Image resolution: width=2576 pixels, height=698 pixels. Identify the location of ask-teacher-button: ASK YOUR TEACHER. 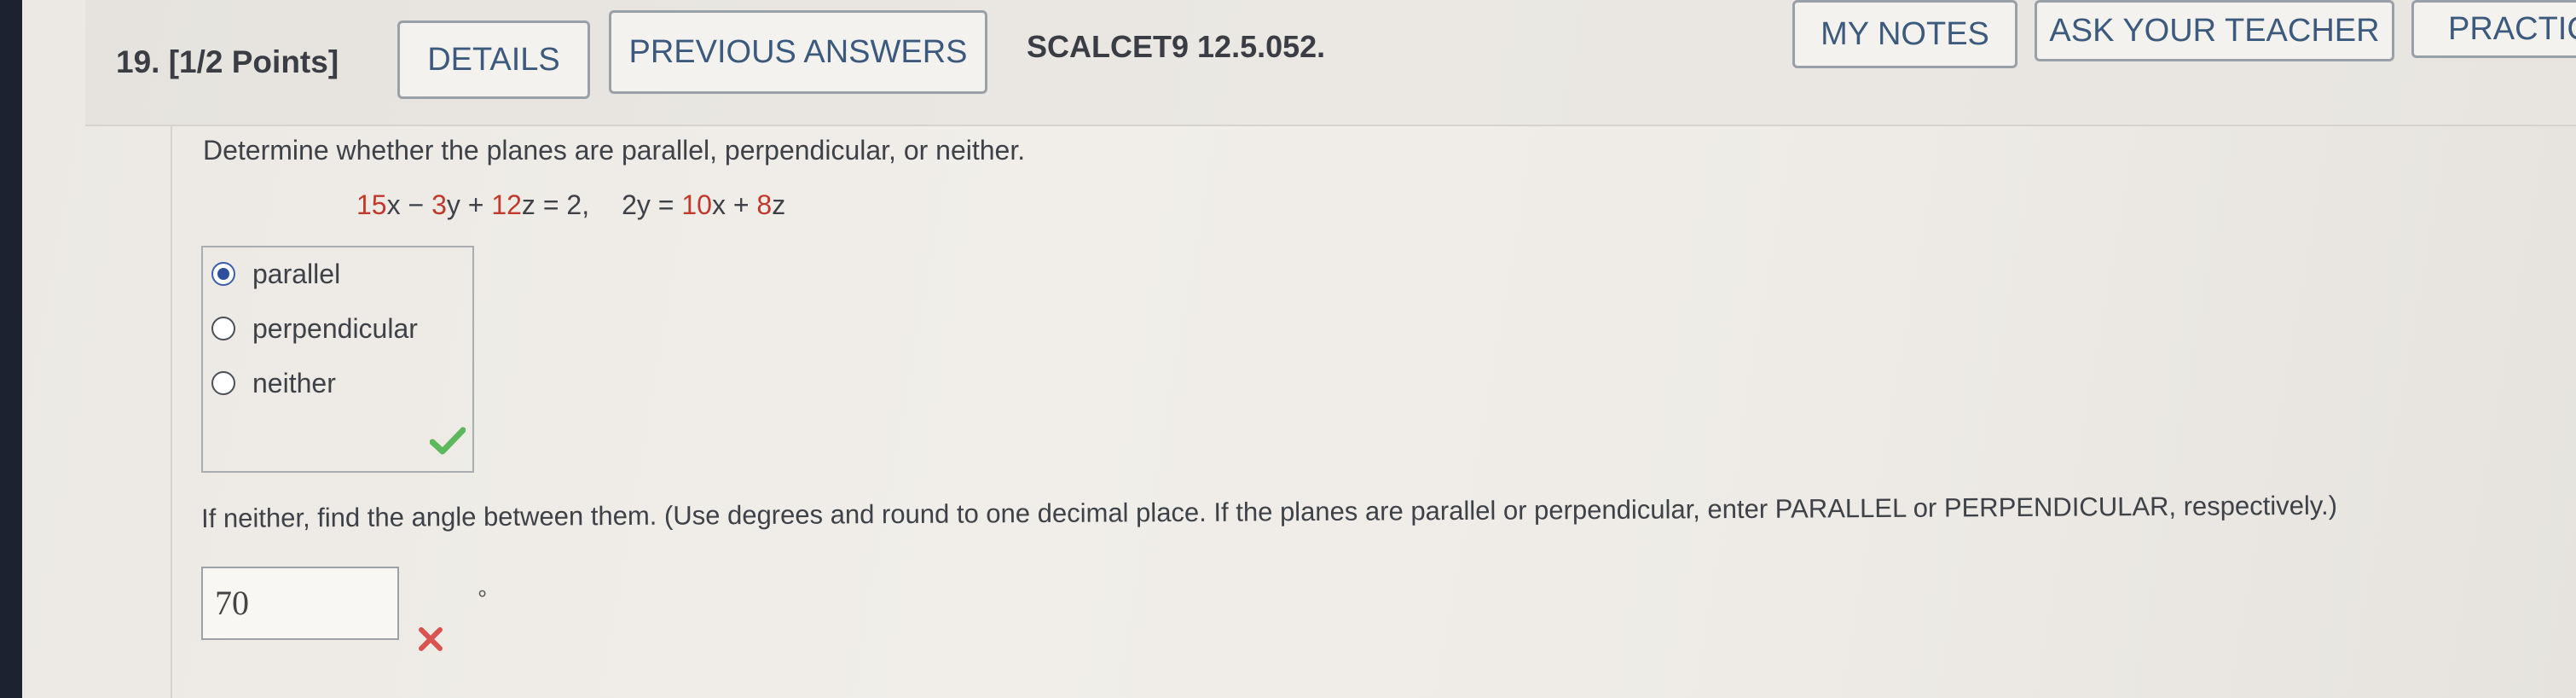
(2214, 30).